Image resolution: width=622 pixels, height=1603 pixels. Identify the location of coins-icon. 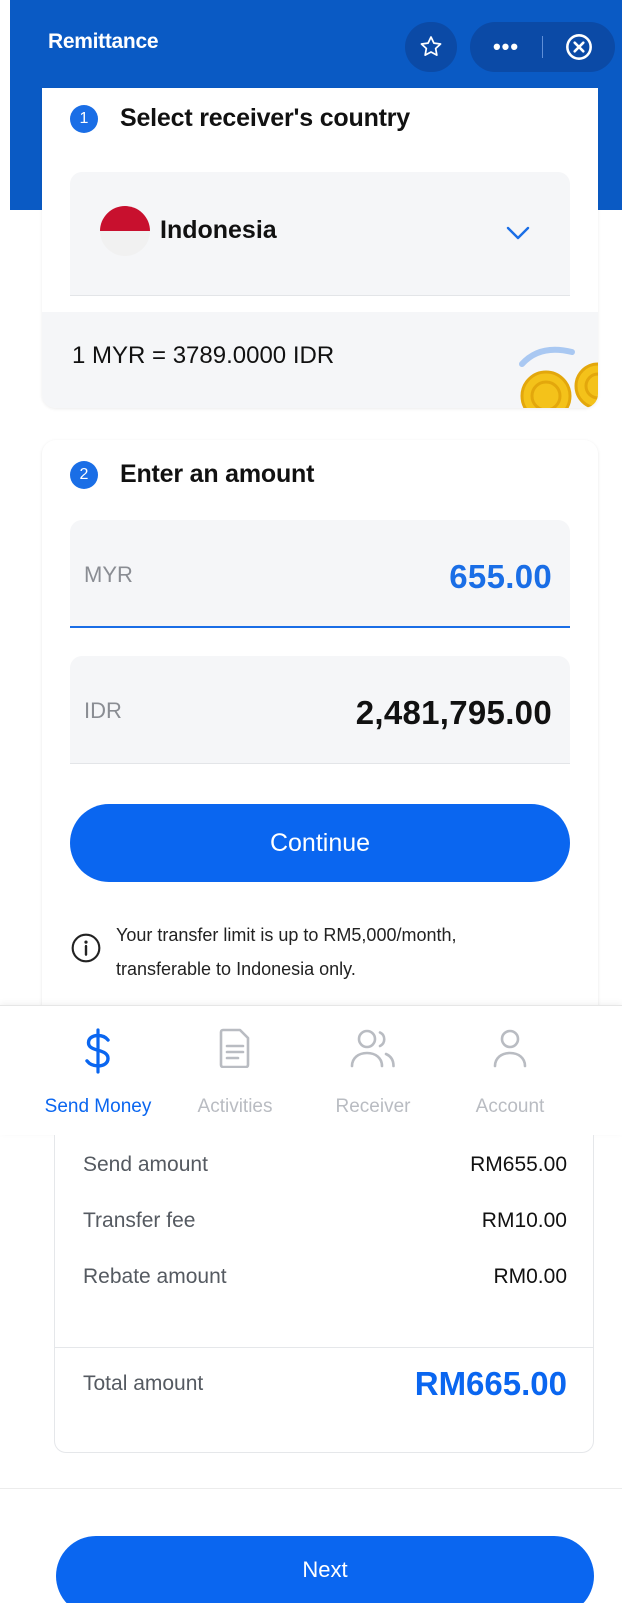
(558, 377).